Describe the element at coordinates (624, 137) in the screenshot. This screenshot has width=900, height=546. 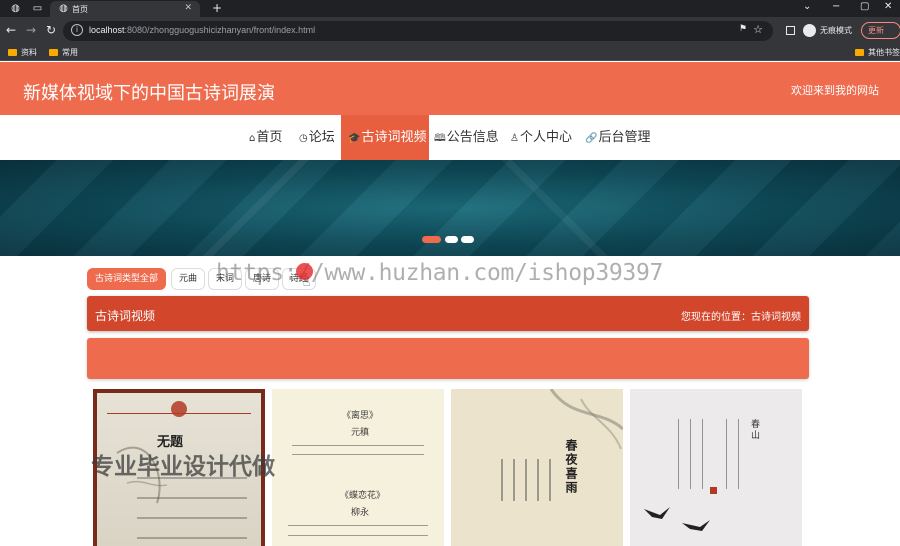
I see `nav-item-label: 后台管理` at that location.